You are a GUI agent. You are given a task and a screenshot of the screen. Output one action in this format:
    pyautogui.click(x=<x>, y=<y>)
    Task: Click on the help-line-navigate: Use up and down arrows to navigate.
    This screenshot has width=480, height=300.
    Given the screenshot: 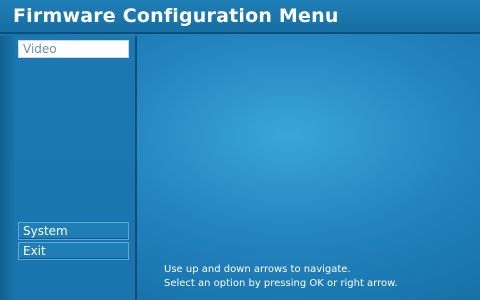 What is the action you would take?
    pyautogui.click(x=257, y=269)
    